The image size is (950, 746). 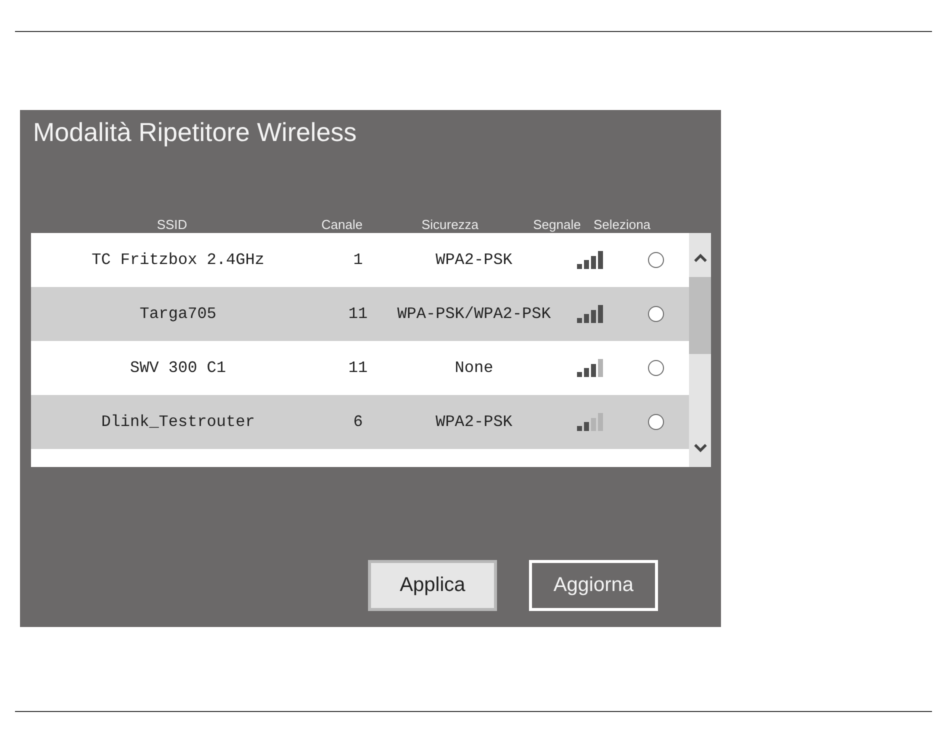 I want to click on scroll-up-icon, so click(x=700, y=257).